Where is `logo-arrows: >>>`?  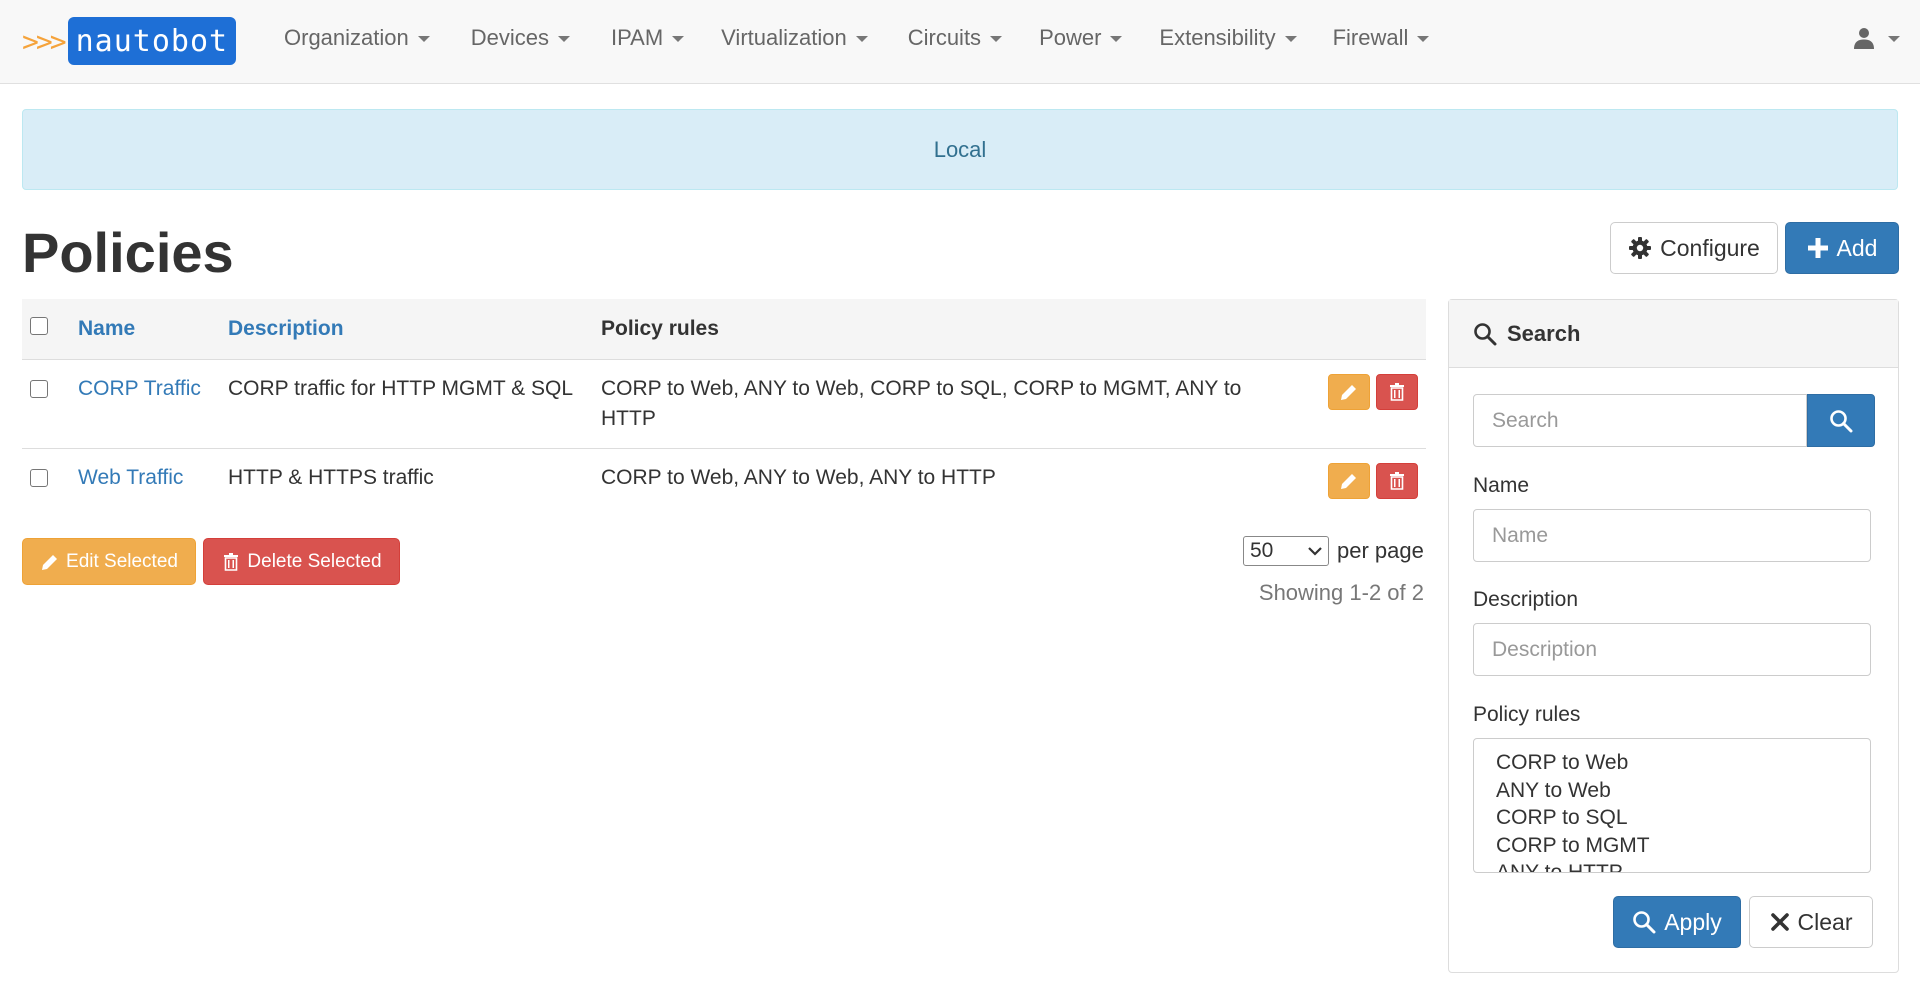 logo-arrows: >>> is located at coordinates (44, 41).